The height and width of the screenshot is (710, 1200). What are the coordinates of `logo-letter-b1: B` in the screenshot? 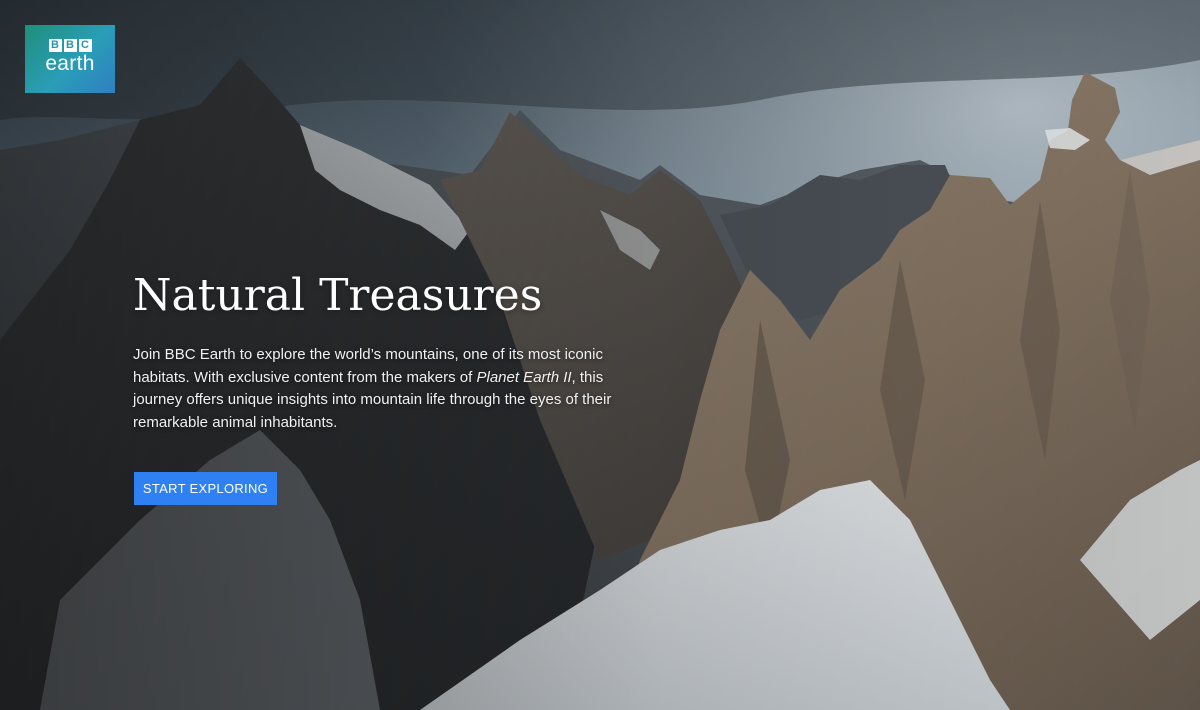 It's located at (55, 45).